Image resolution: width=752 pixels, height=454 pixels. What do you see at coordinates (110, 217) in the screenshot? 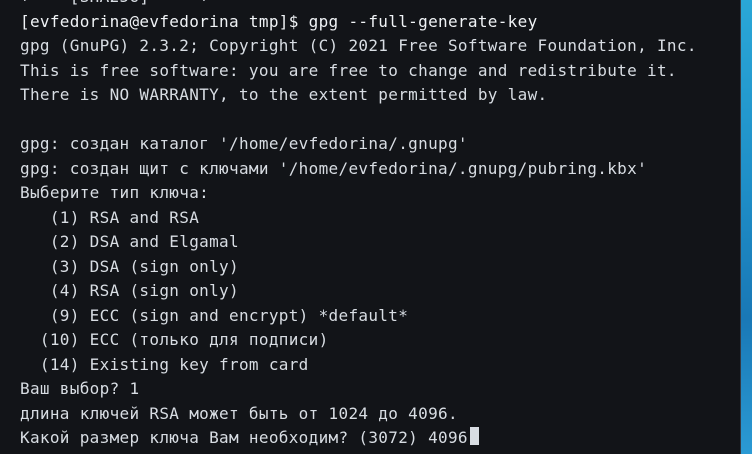
I see `terminal-line-option-rsa-rsa: (1) RSA and RSA` at bounding box center [110, 217].